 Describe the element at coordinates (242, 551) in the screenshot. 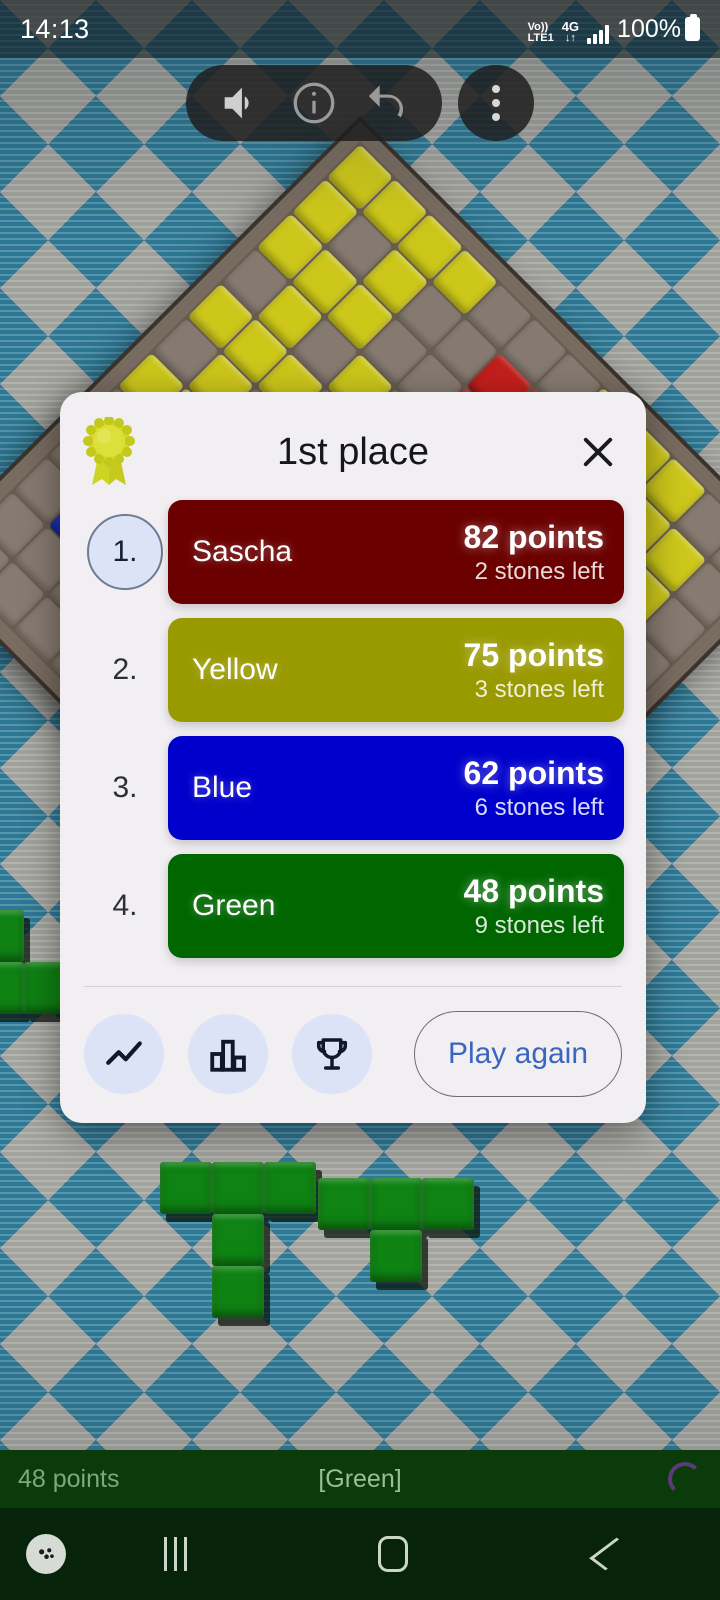

I see `player-name: Sascha` at that location.